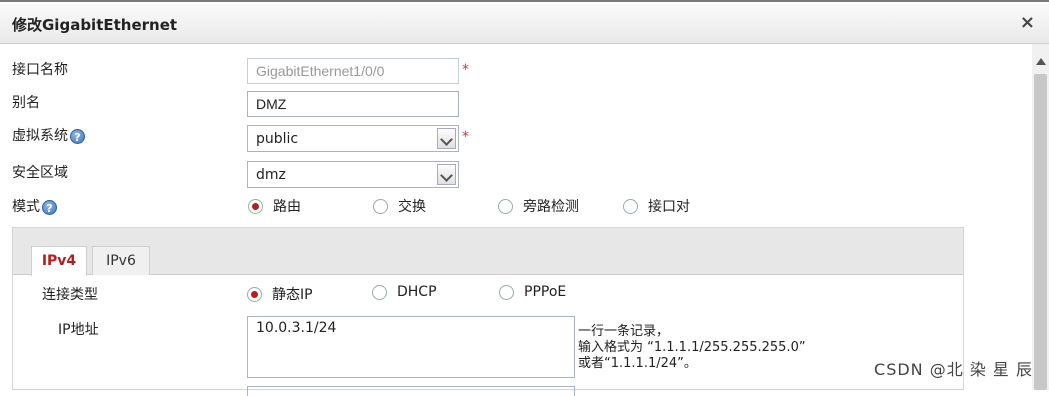 The height and width of the screenshot is (396, 1049). I want to click on scroll-thumb, so click(1040, 232).